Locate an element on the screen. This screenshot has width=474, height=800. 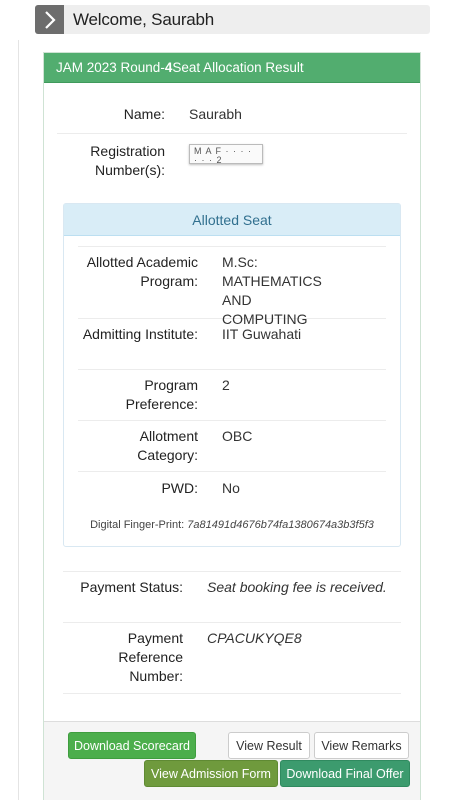
fingerprint-value: 7a81491d4676b74fa1380674a3b3f5f3 is located at coordinates (280, 525).